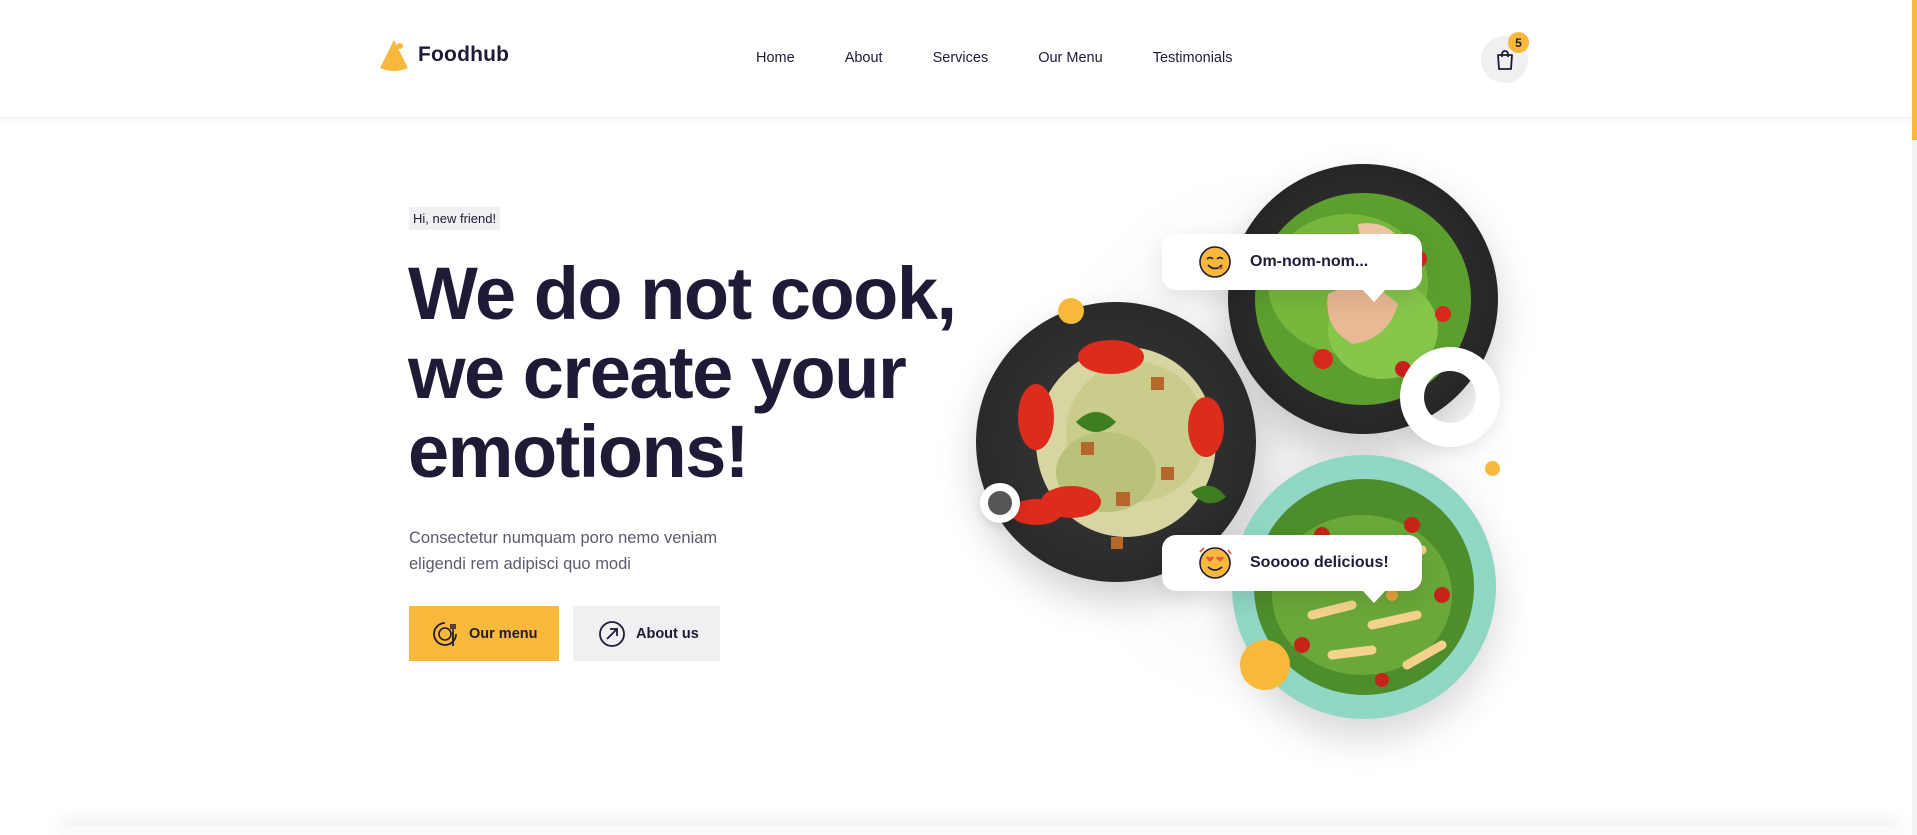 The width and height of the screenshot is (1917, 835). I want to click on scroll-indicator, so click(1914, 70).